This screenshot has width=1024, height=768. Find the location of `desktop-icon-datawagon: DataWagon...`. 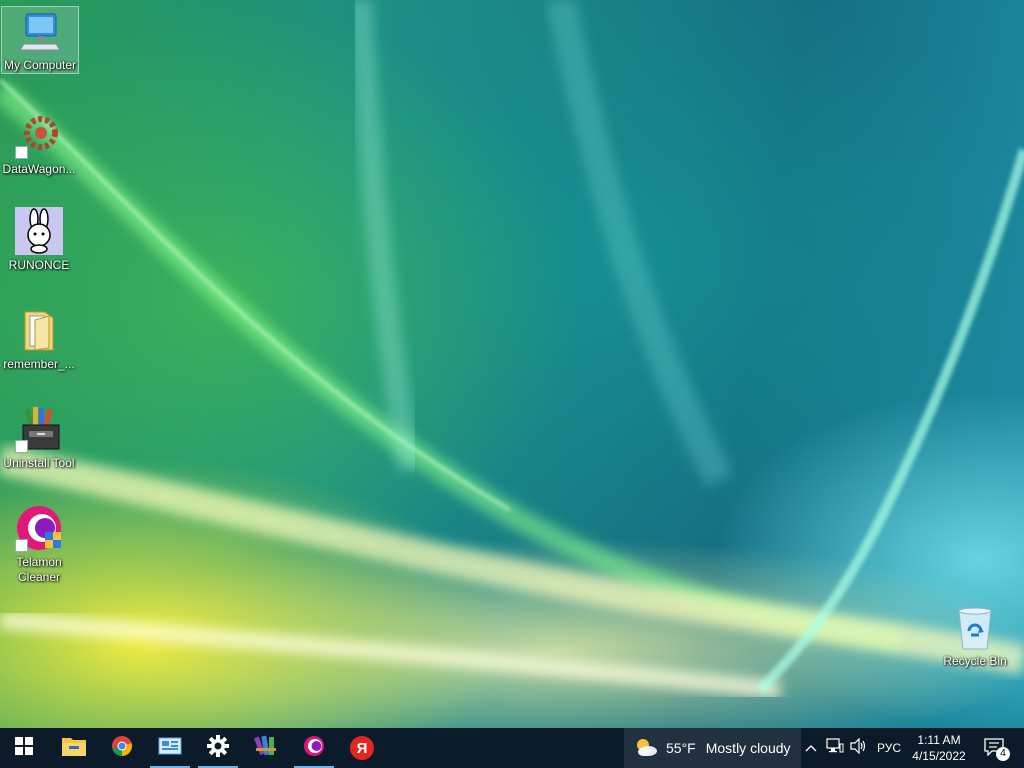

desktop-icon-datawagon: DataWagon... is located at coordinates (39, 142).